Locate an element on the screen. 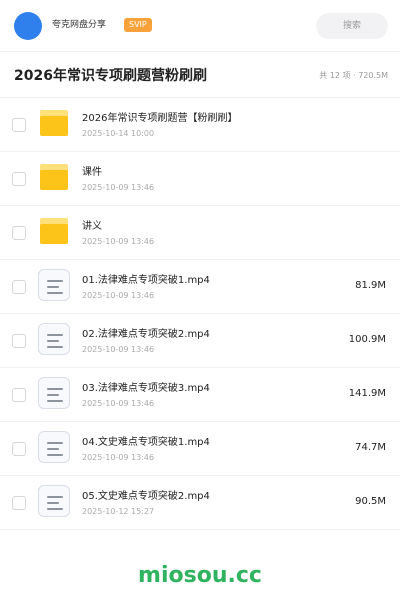  file-name: 讲义 is located at coordinates (92, 226).